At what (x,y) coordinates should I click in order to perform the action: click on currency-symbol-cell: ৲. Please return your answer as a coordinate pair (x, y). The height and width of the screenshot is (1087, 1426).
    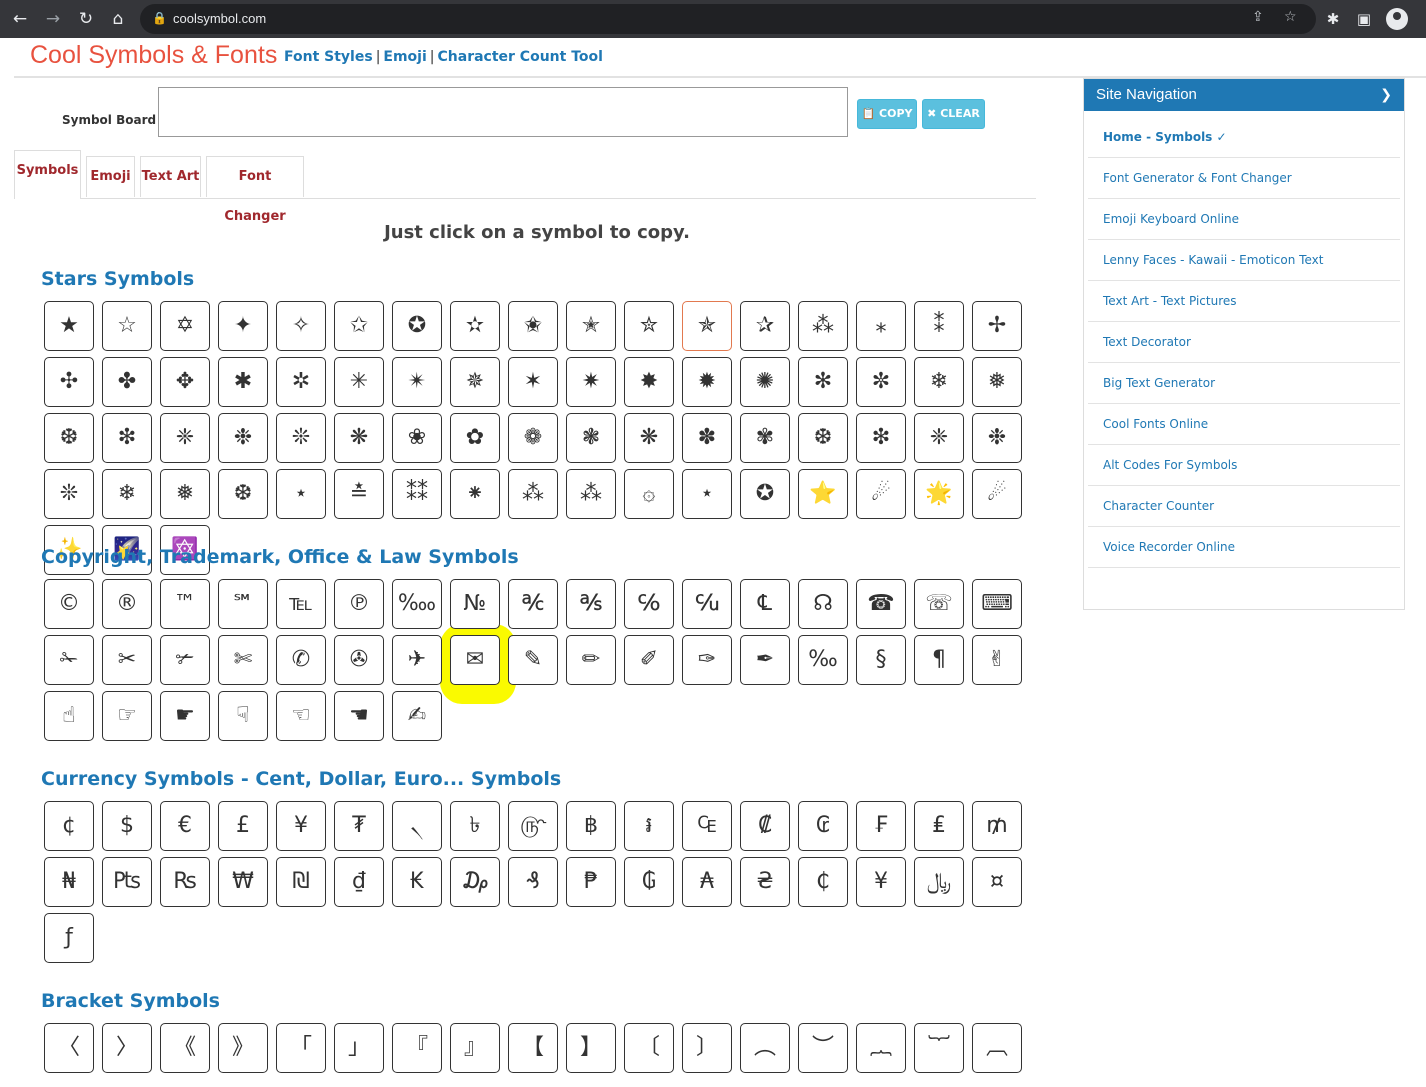
    Looking at the image, I should click on (417, 826).